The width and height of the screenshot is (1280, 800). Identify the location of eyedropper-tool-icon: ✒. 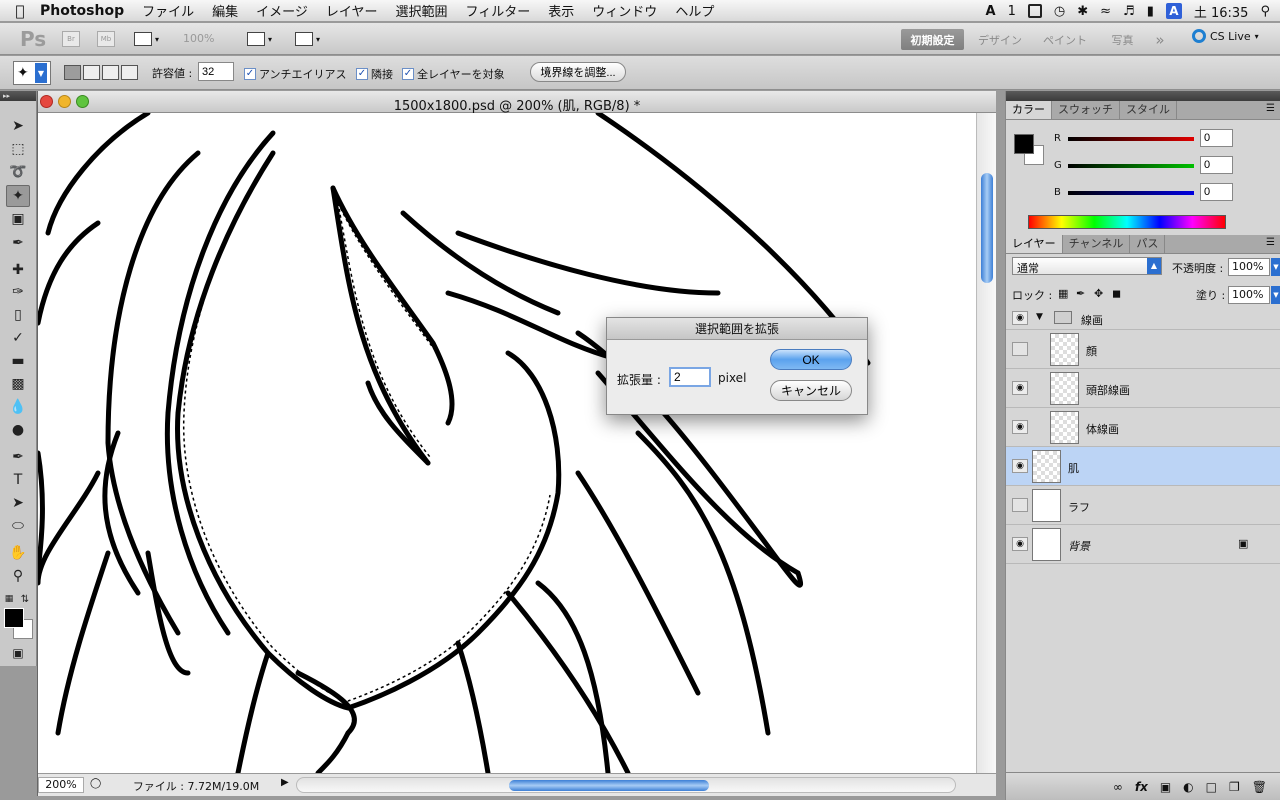
(18, 243).